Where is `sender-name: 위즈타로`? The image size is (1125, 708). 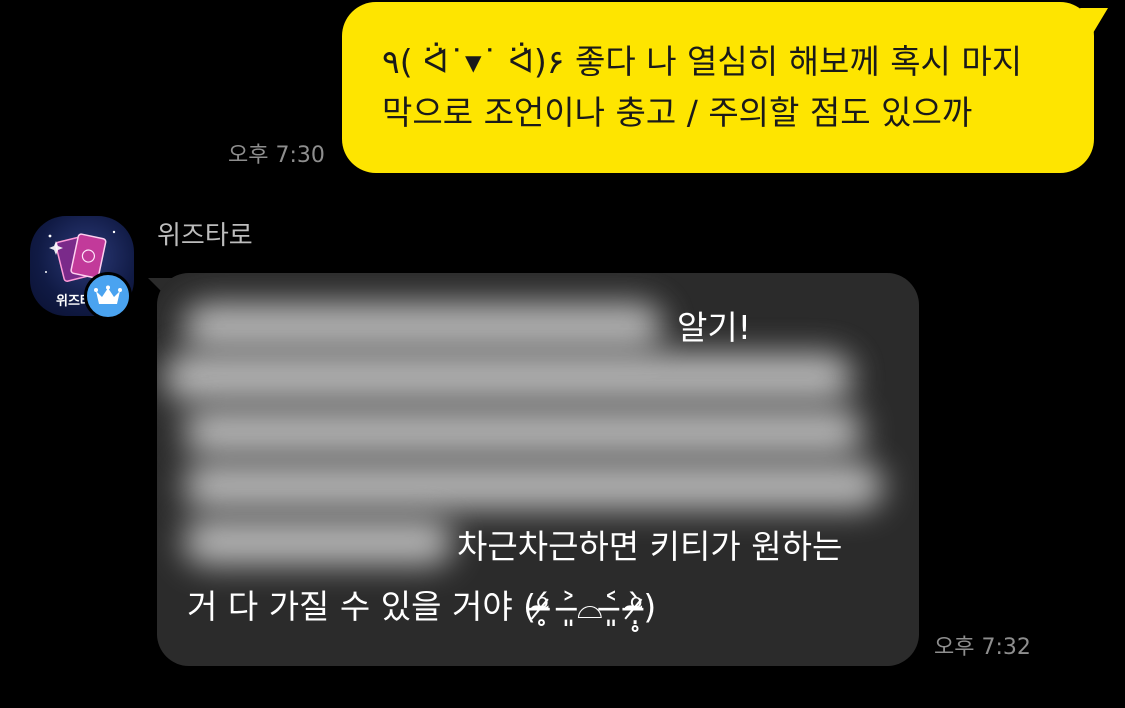
sender-name: 위즈타로 is located at coordinates (205, 236).